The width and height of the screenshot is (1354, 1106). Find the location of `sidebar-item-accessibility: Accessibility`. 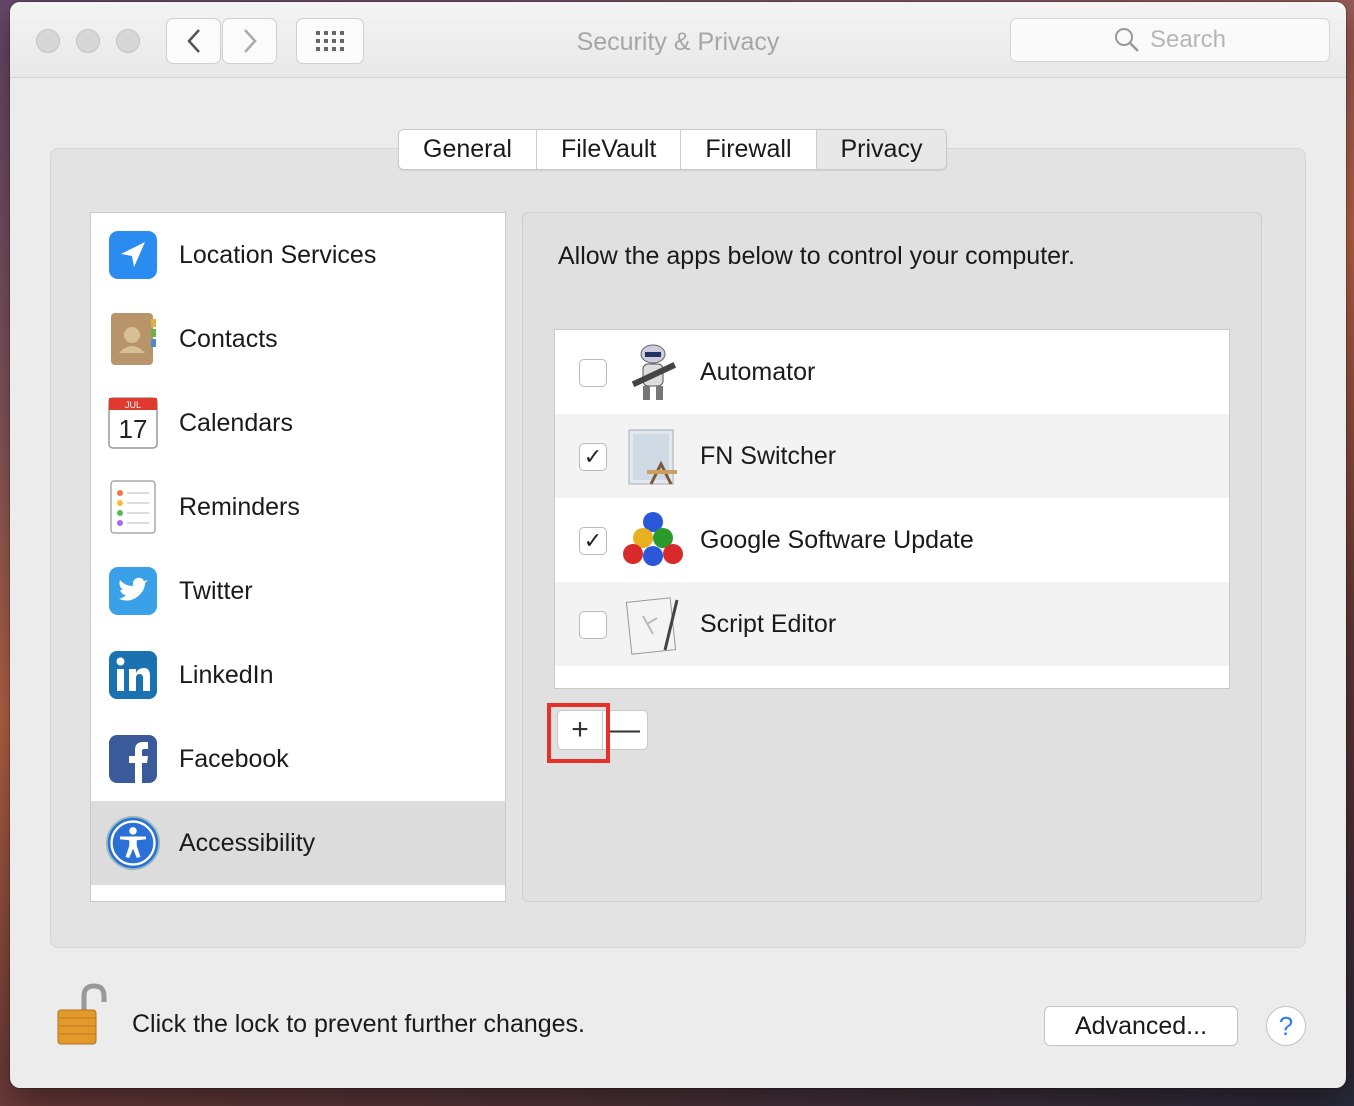

sidebar-item-accessibility: Accessibility is located at coordinates (298, 843).